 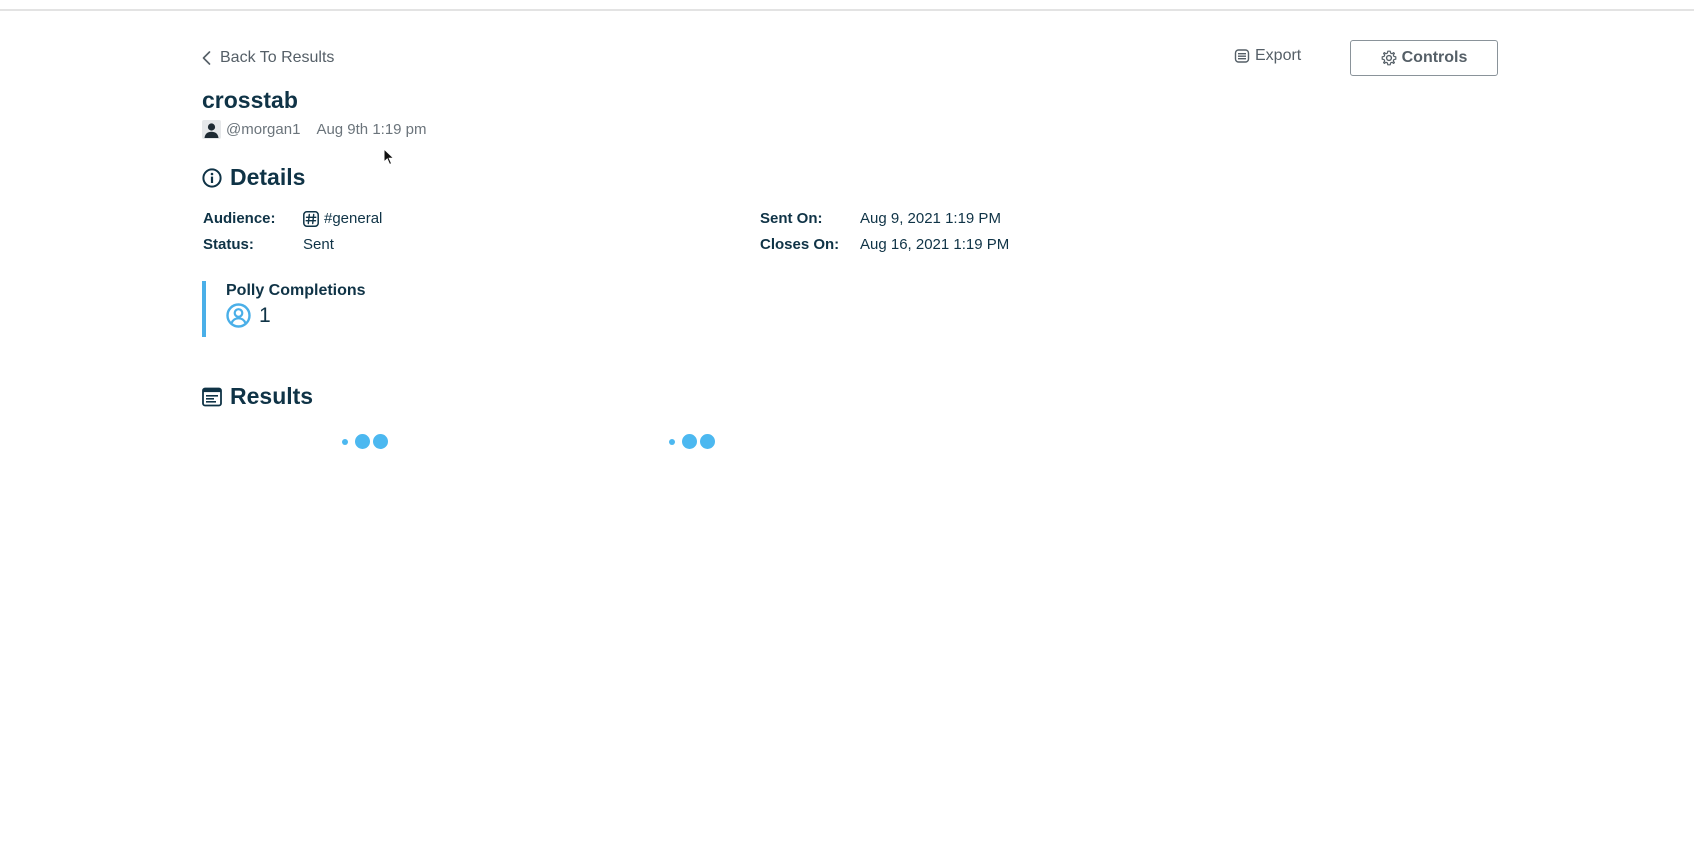 What do you see at coordinates (1434, 57) in the screenshot?
I see `controls-label: Controls` at bounding box center [1434, 57].